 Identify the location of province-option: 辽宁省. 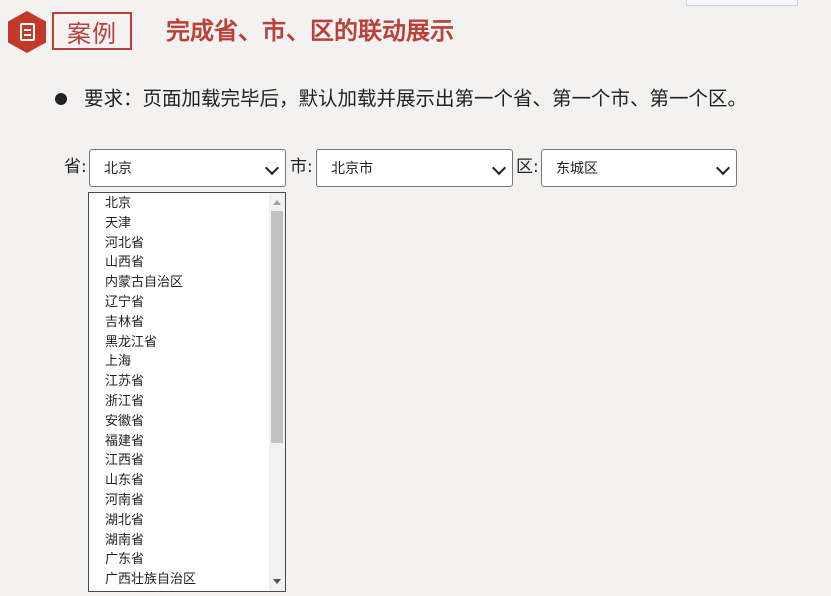
(124, 303).